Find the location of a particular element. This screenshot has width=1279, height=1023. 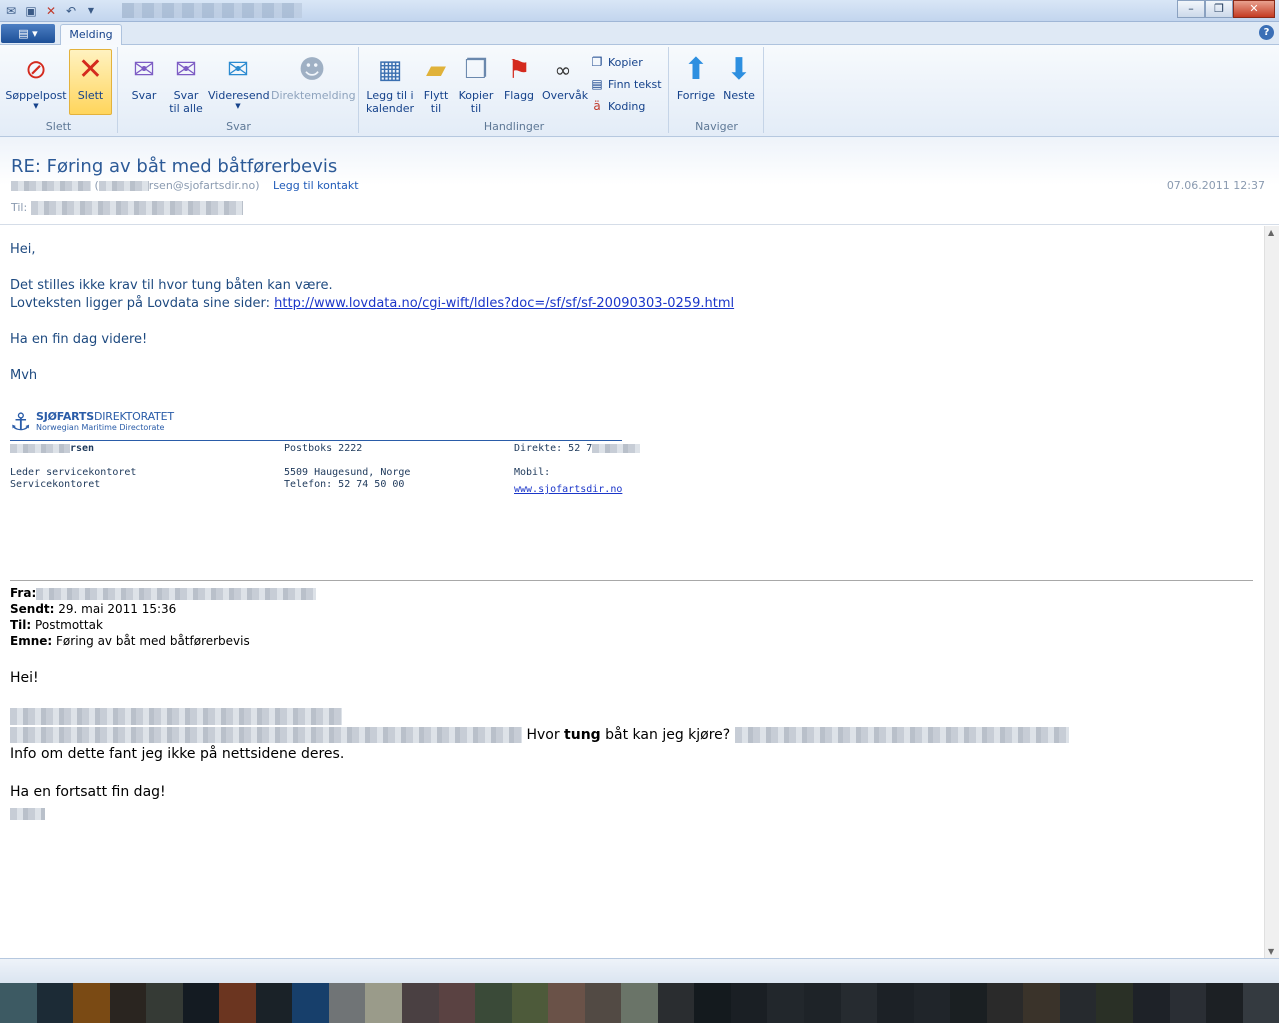

previous-button: ⬆ Forrige is located at coordinates (696, 84).